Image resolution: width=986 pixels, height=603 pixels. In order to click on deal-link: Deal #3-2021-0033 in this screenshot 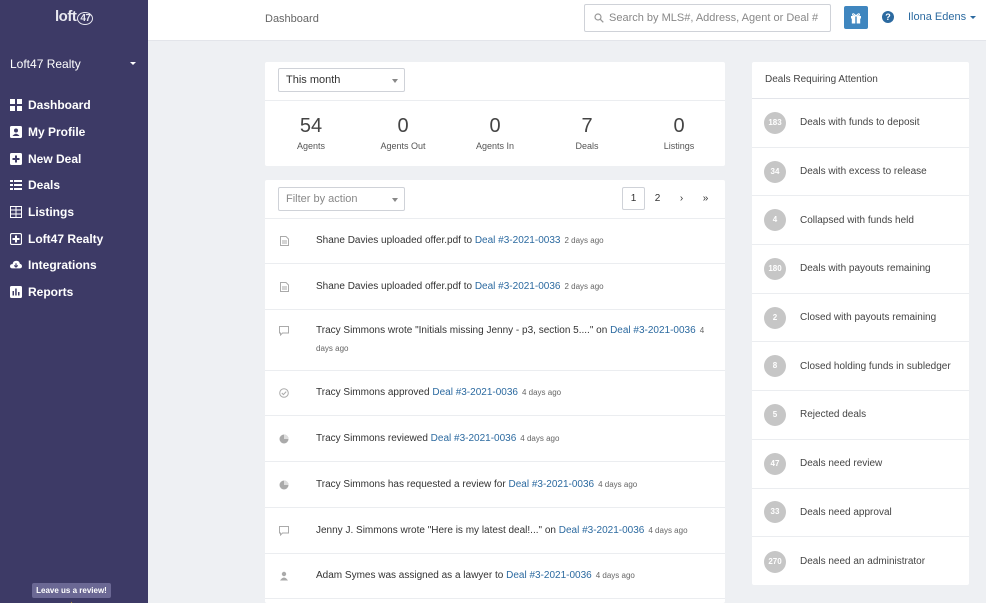, I will do `click(518, 240)`.